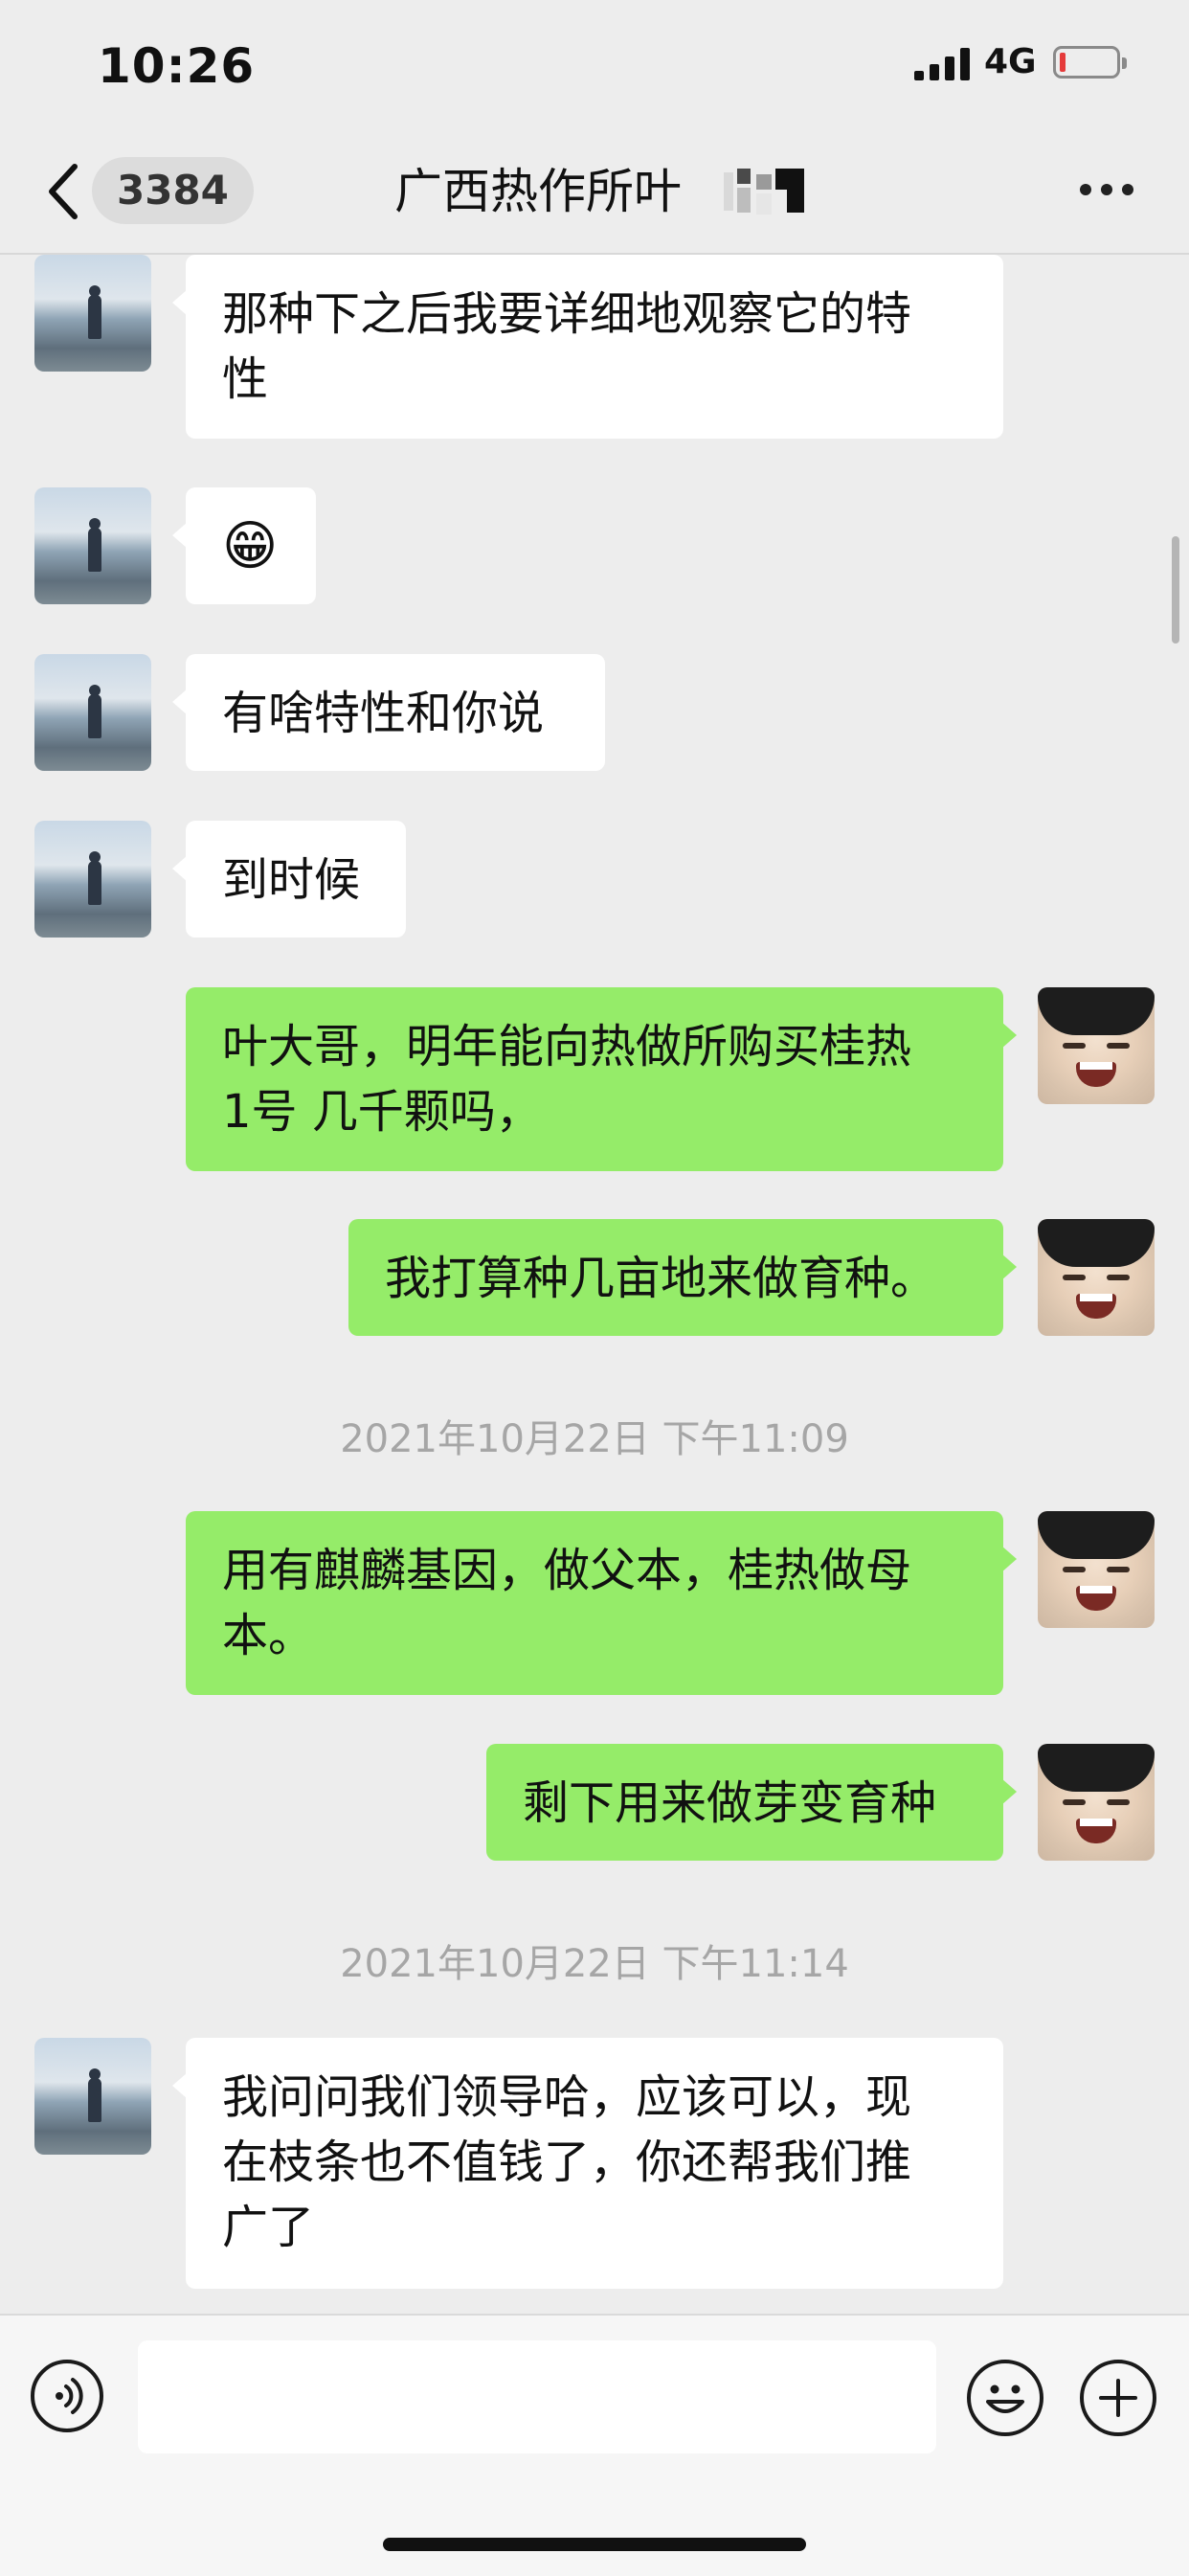  What do you see at coordinates (1063, 62) in the screenshot?
I see `battery-level` at bounding box center [1063, 62].